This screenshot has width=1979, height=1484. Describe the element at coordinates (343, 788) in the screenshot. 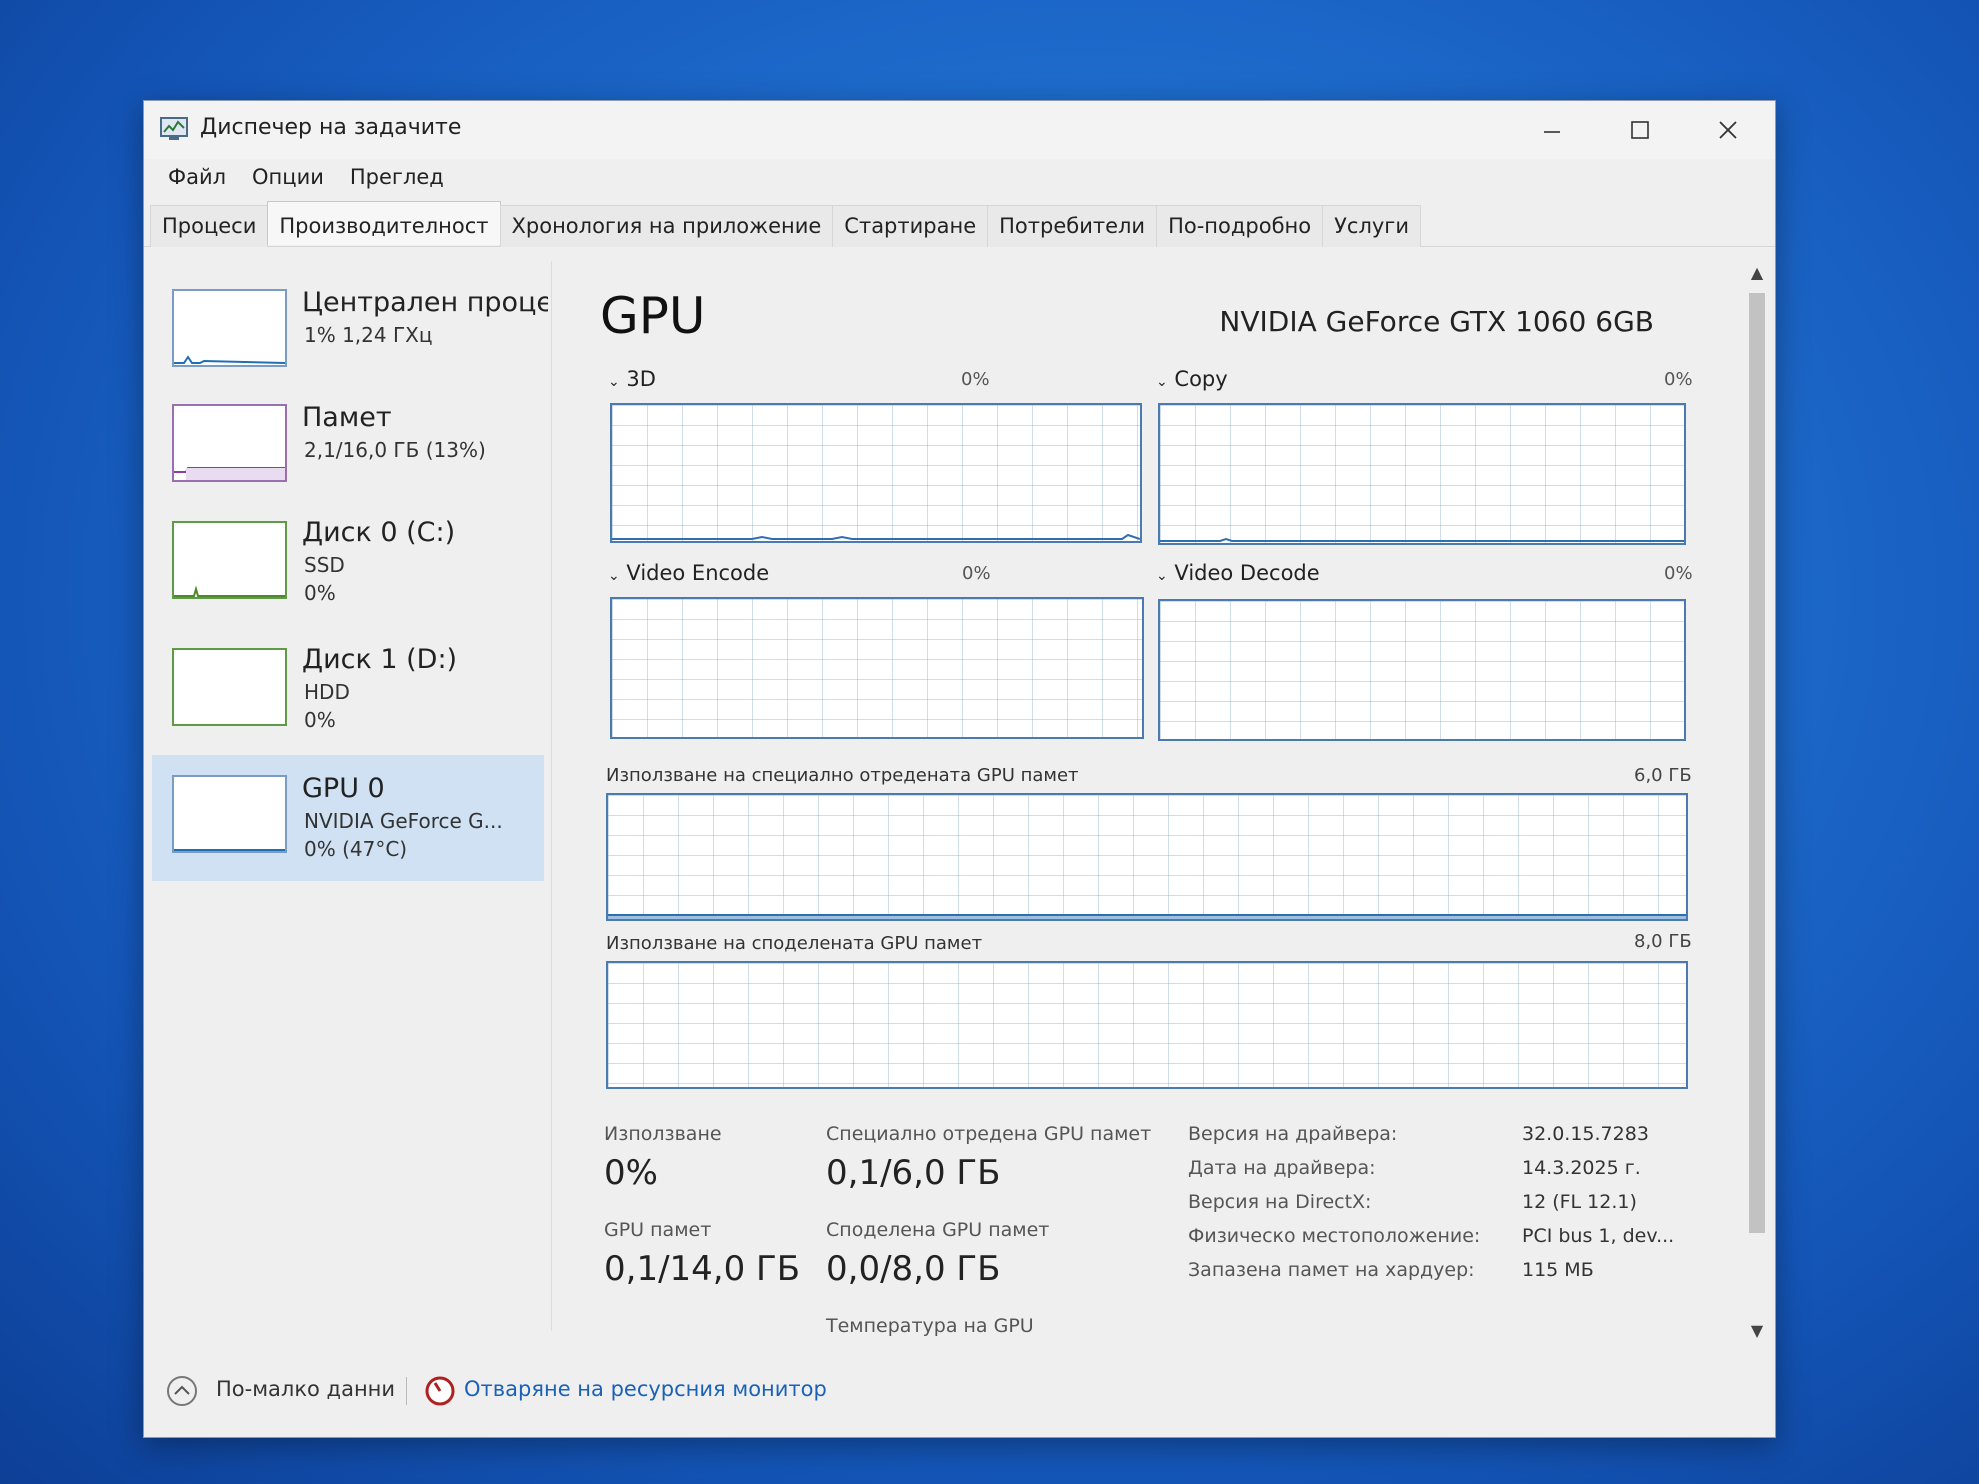

I see `sidebar-item-title: GPU 0` at that location.